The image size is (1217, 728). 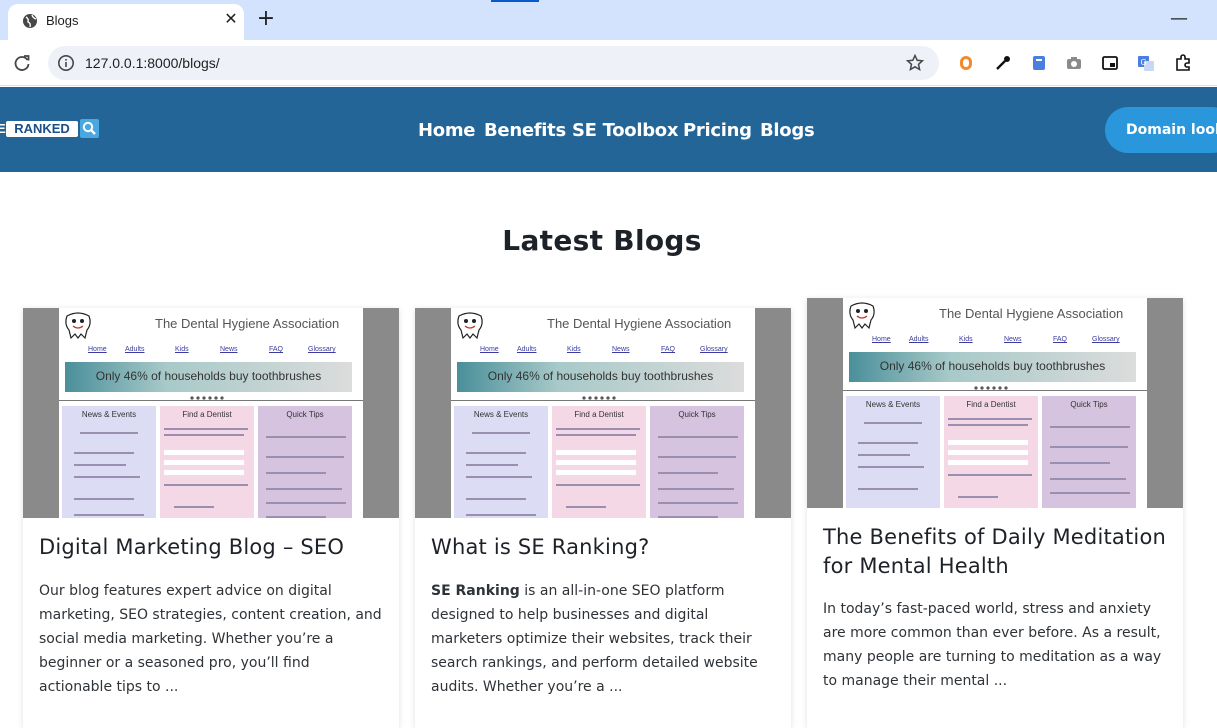 I want to click on page-title: Latest Blogs, so click(x=602, y=240).